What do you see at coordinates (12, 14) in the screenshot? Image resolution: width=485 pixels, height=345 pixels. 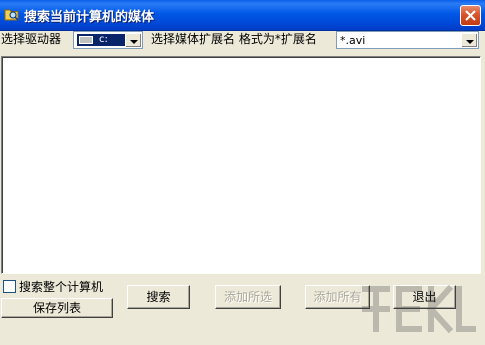 I see `folder-search-icon` at bounding box center [12, 14].